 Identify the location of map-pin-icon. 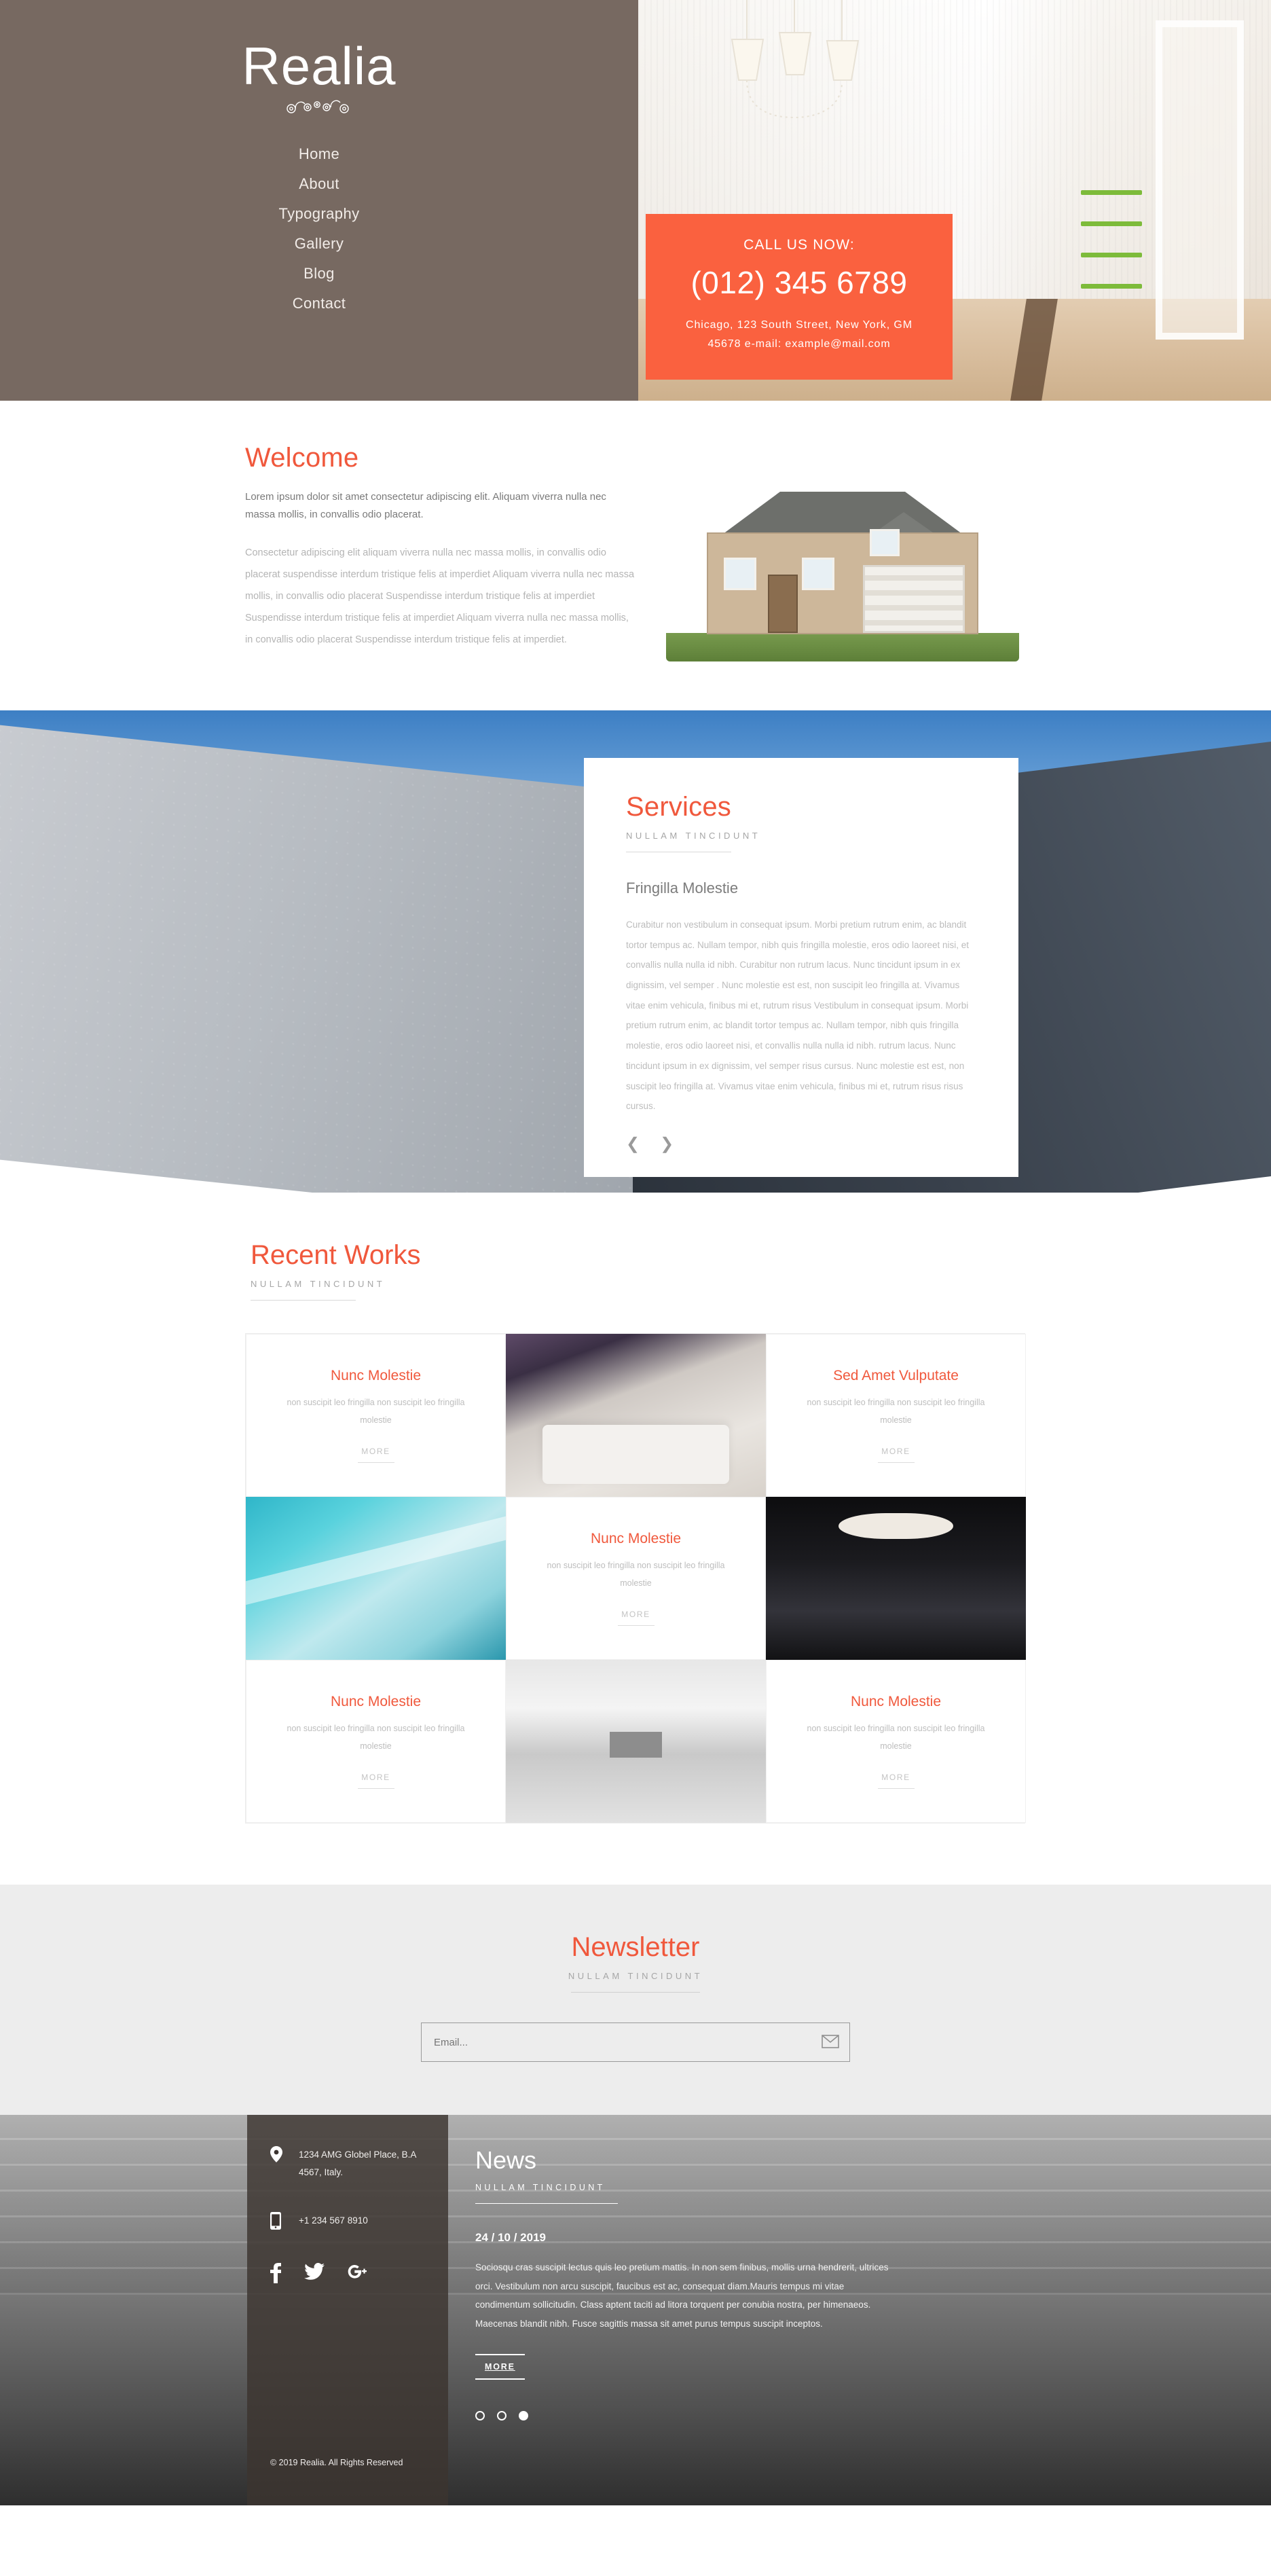
(278, 2156).